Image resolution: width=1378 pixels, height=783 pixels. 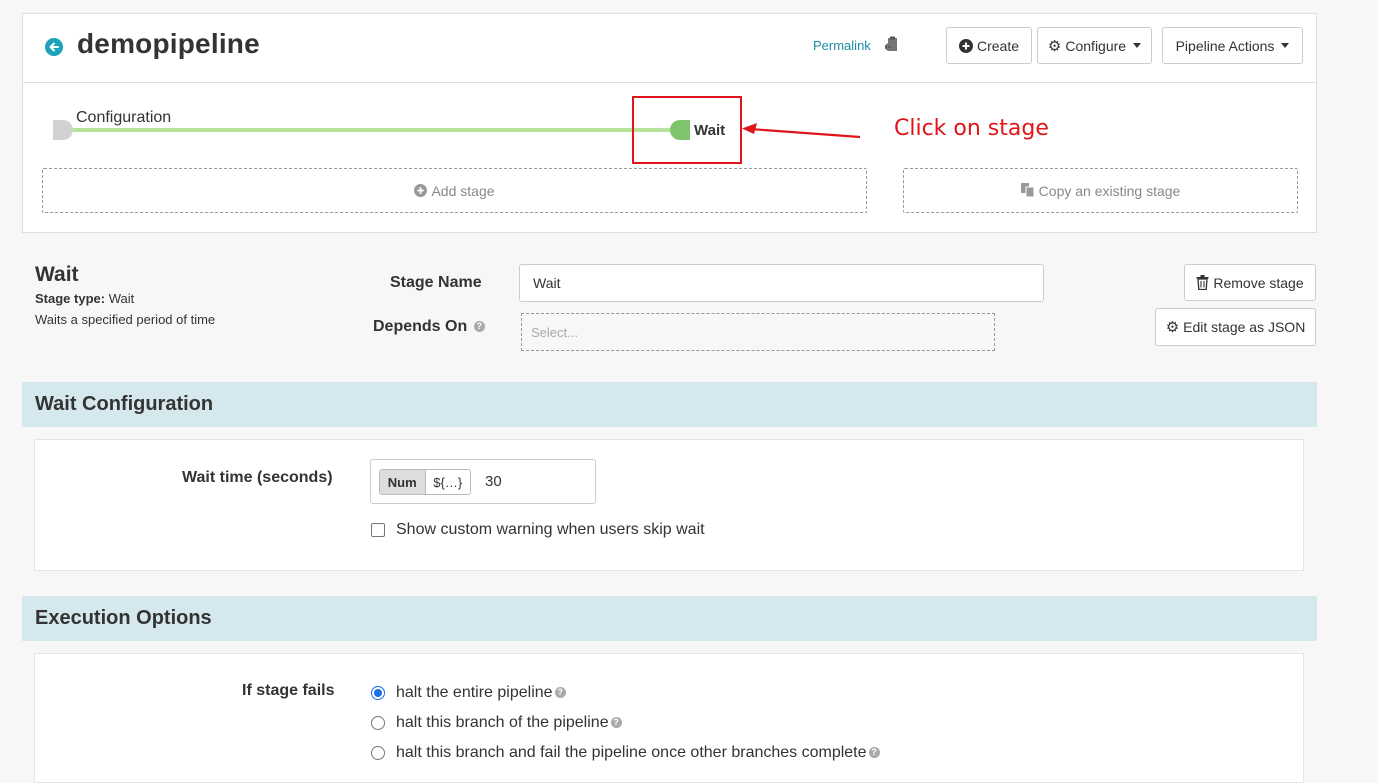 I want to click on depends-on-label: Depends On ?, so click(x=429, y=327).